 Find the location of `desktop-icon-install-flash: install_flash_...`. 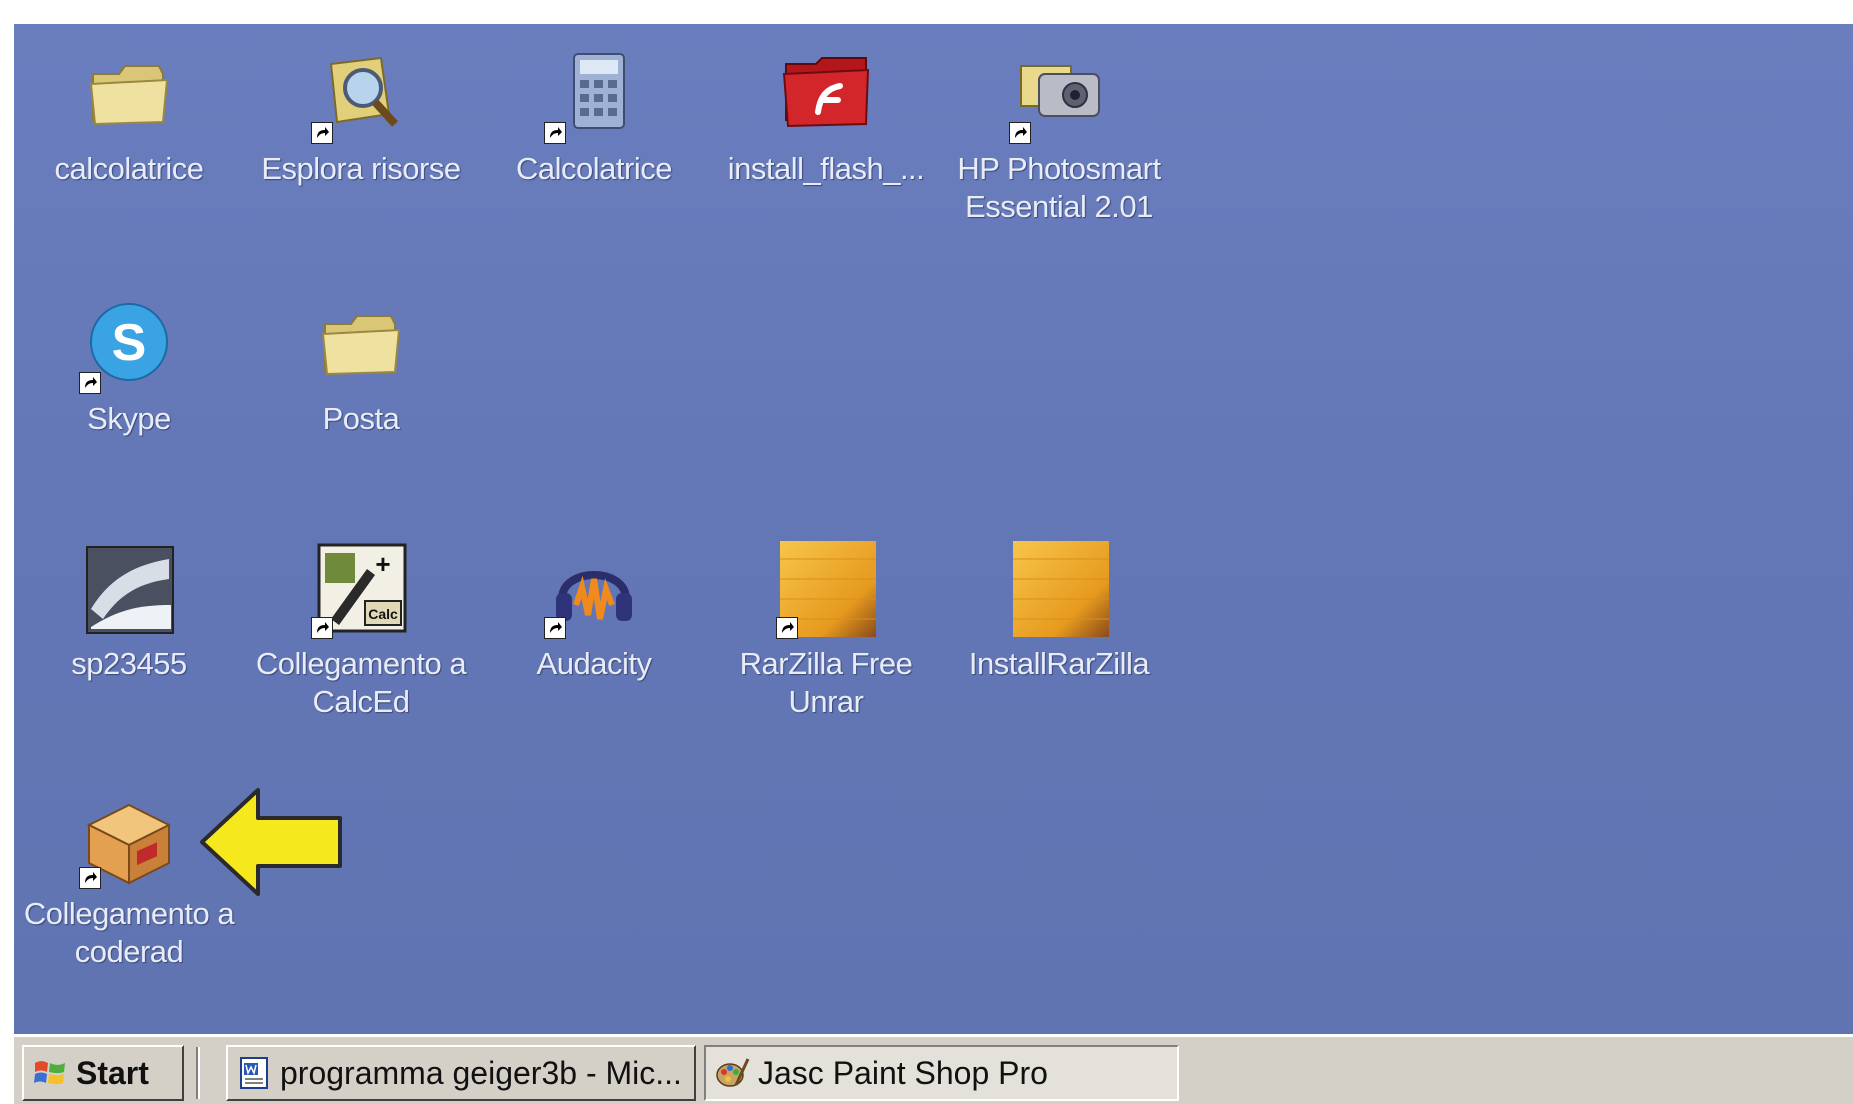

desktop-icon-install-flash: install_flash_... is located at coordinates (826, 144).